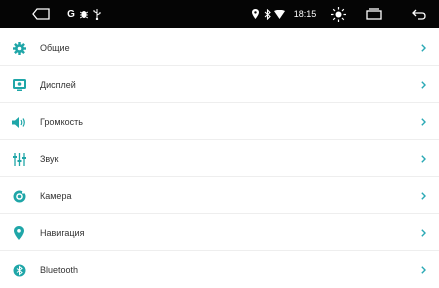 This screenshot has width=439, height=288. What do you see at coordinates (58, 85) in the screenshot?
I see `settings-item-label: Дисплей` at bounding box center [58, 85].